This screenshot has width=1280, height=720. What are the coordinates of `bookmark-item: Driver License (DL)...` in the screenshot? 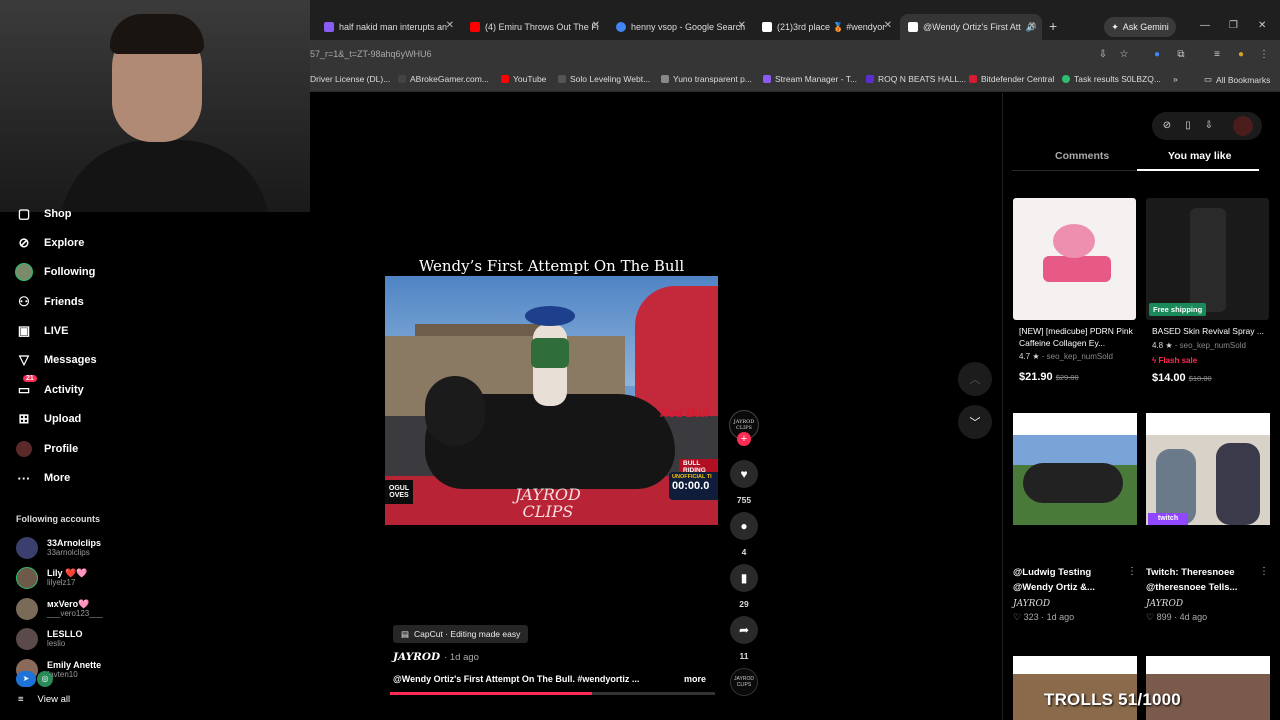 It's located at (350, 79).